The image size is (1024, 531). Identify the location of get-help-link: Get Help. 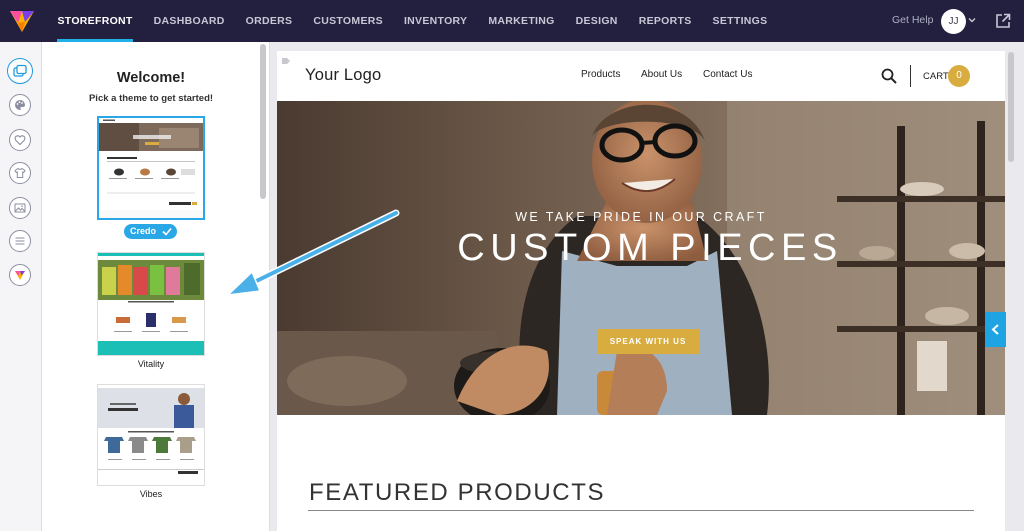
(912, 20).